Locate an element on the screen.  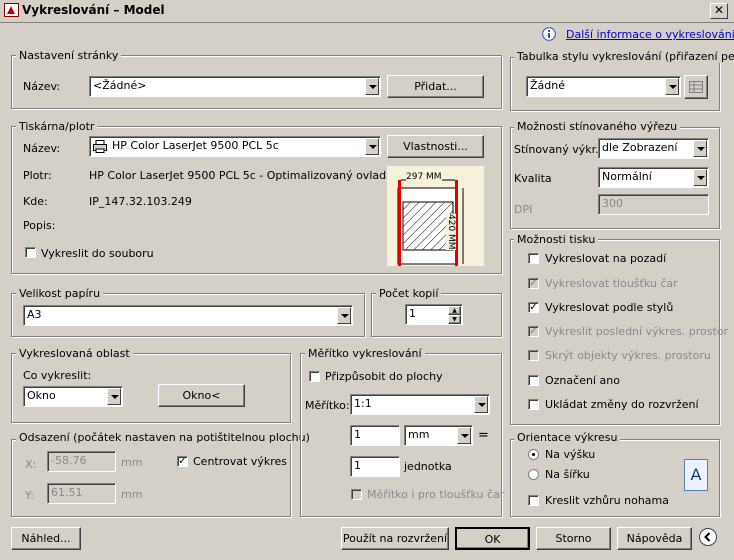
scale-combo: 1:1 is located at coordinates (420, 404).